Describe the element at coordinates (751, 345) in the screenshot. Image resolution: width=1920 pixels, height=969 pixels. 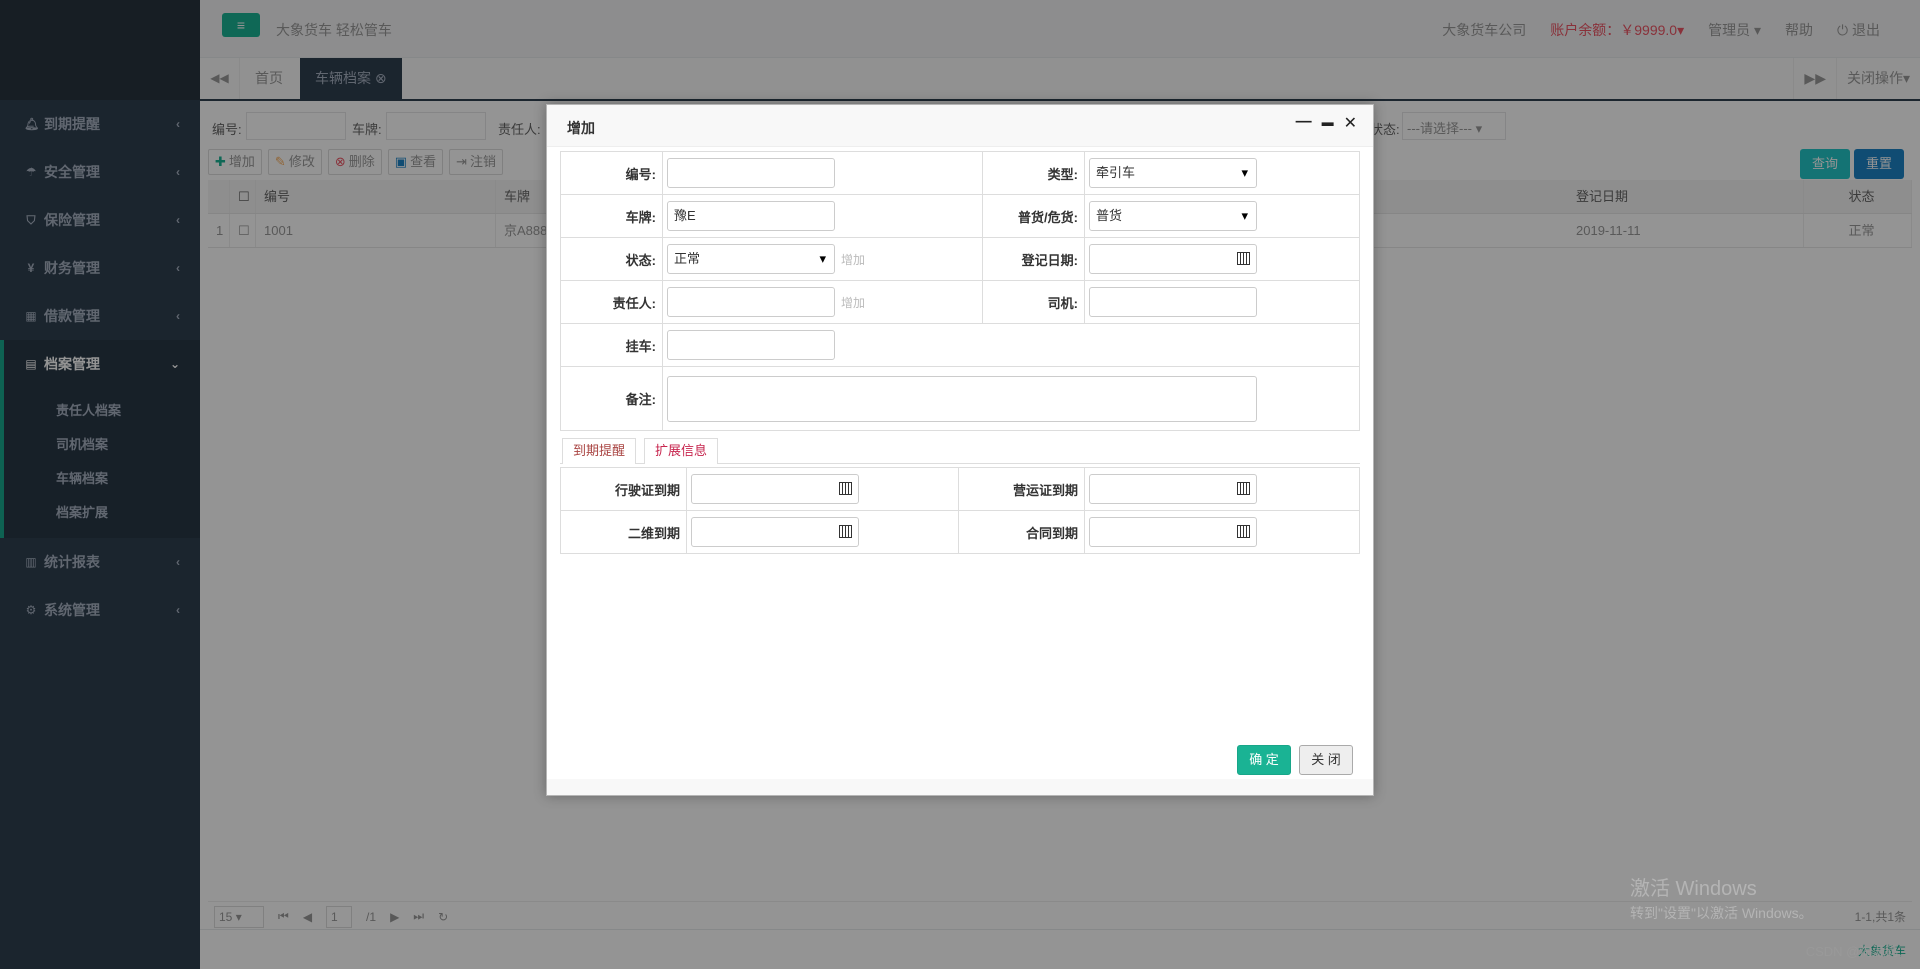
I see `trailer-field` at that location.